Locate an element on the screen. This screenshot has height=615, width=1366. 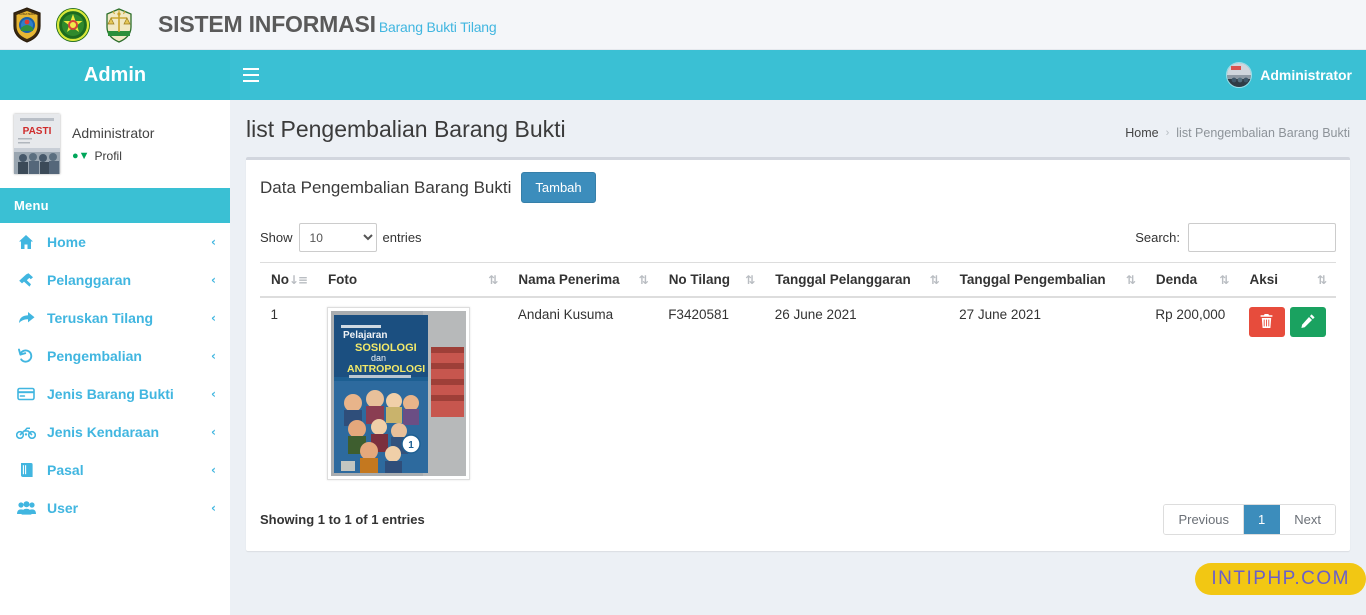
column-header-no: No ↓≡ is located at coordinates (289, 280).